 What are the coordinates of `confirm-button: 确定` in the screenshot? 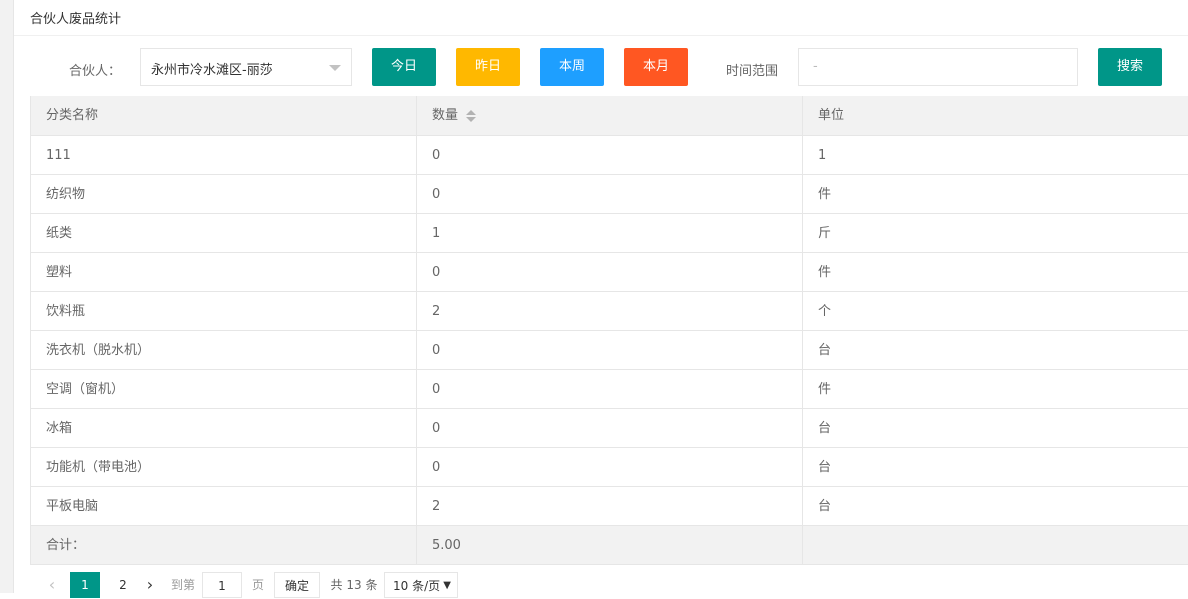 It's located at (297, 585).